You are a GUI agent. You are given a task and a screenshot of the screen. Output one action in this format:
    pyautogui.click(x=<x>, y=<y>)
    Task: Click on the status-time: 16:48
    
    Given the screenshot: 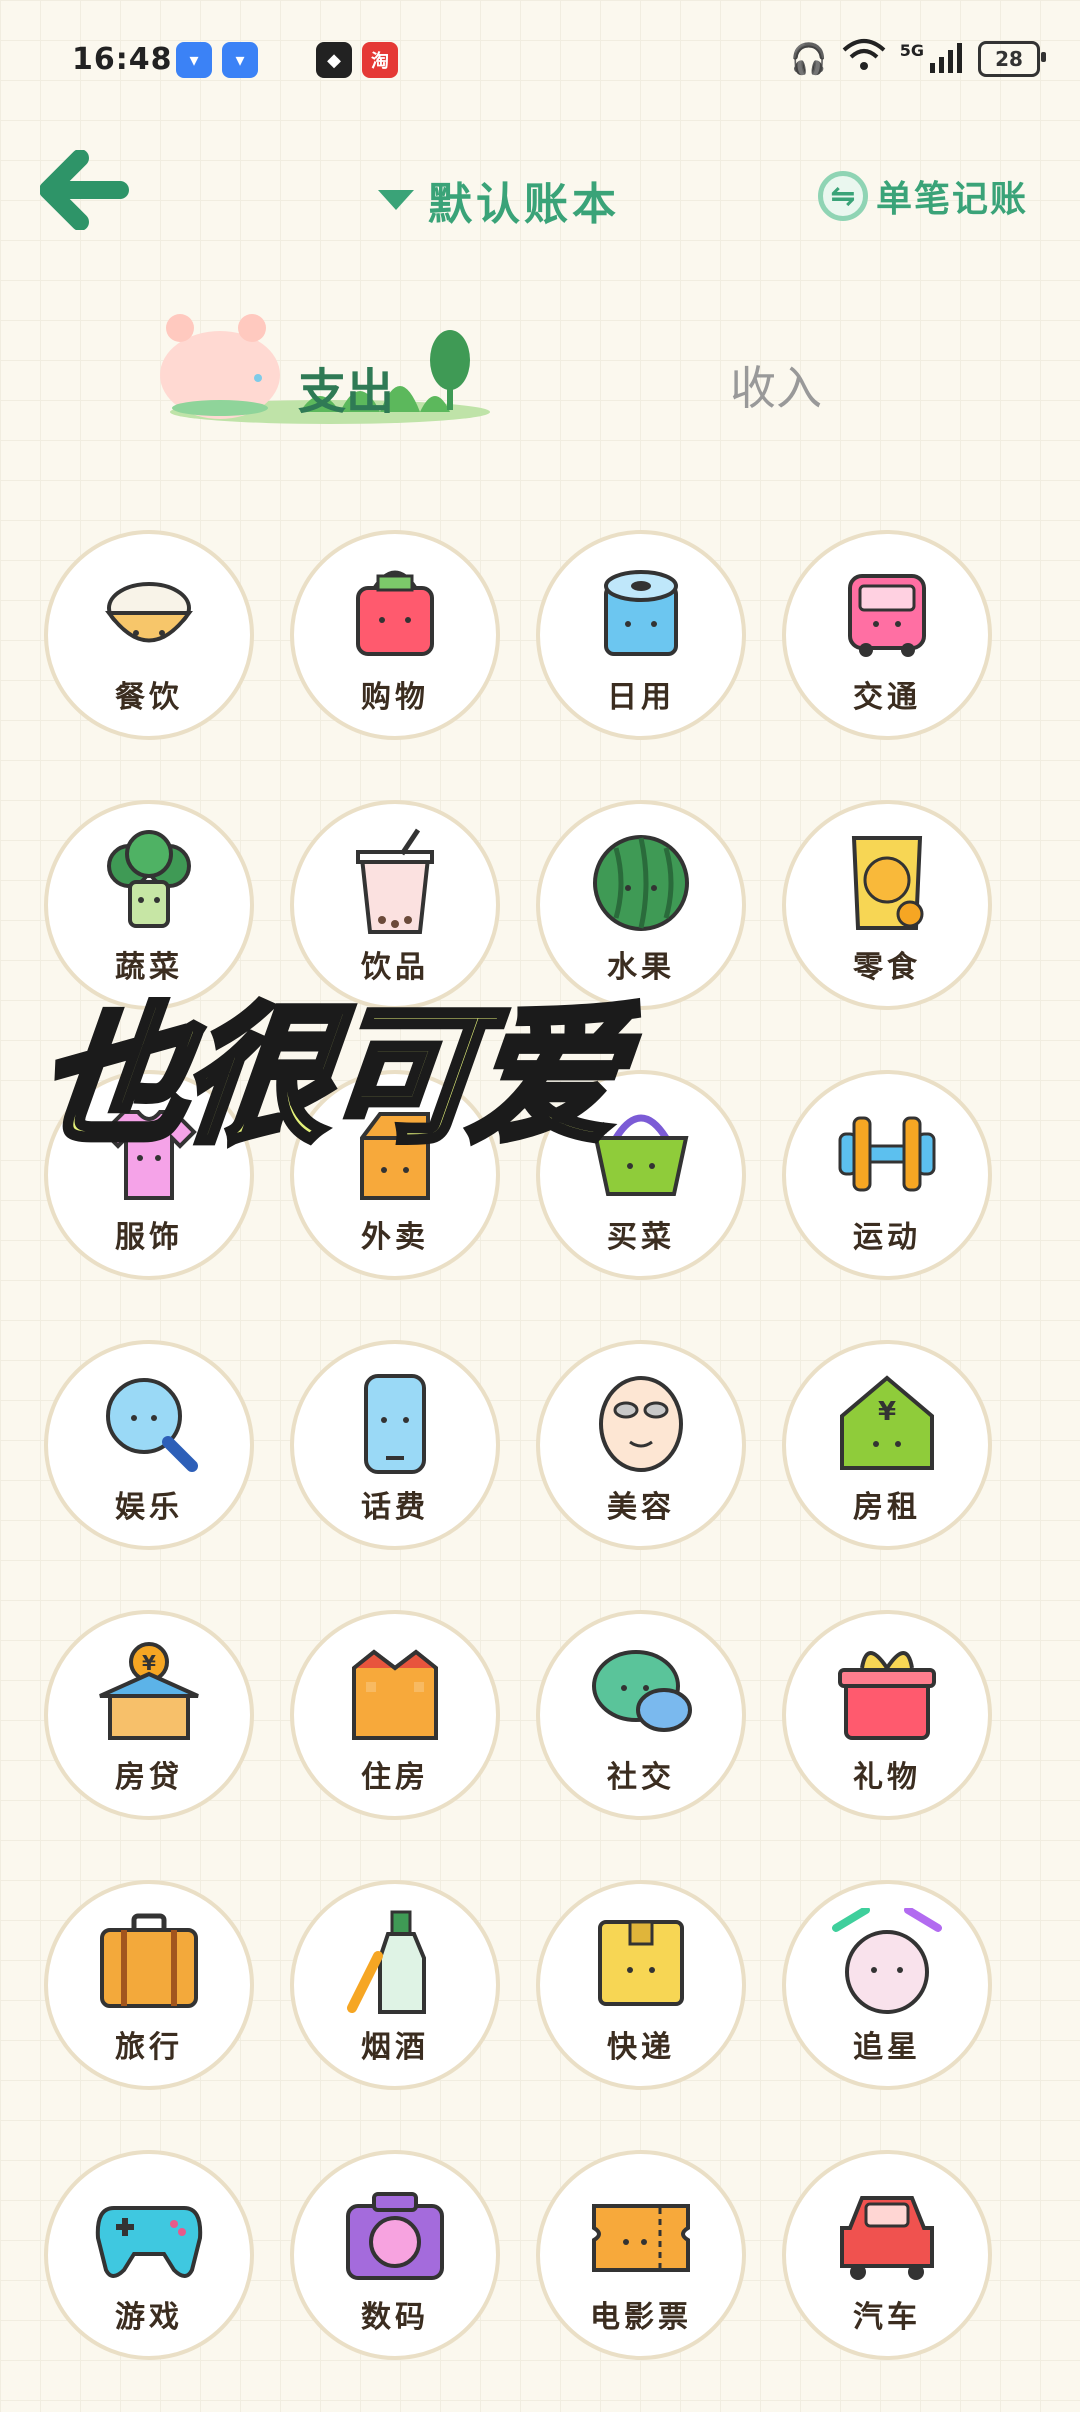 What is the action you would take?
    pyautogui.click(x=122, y=59)
    